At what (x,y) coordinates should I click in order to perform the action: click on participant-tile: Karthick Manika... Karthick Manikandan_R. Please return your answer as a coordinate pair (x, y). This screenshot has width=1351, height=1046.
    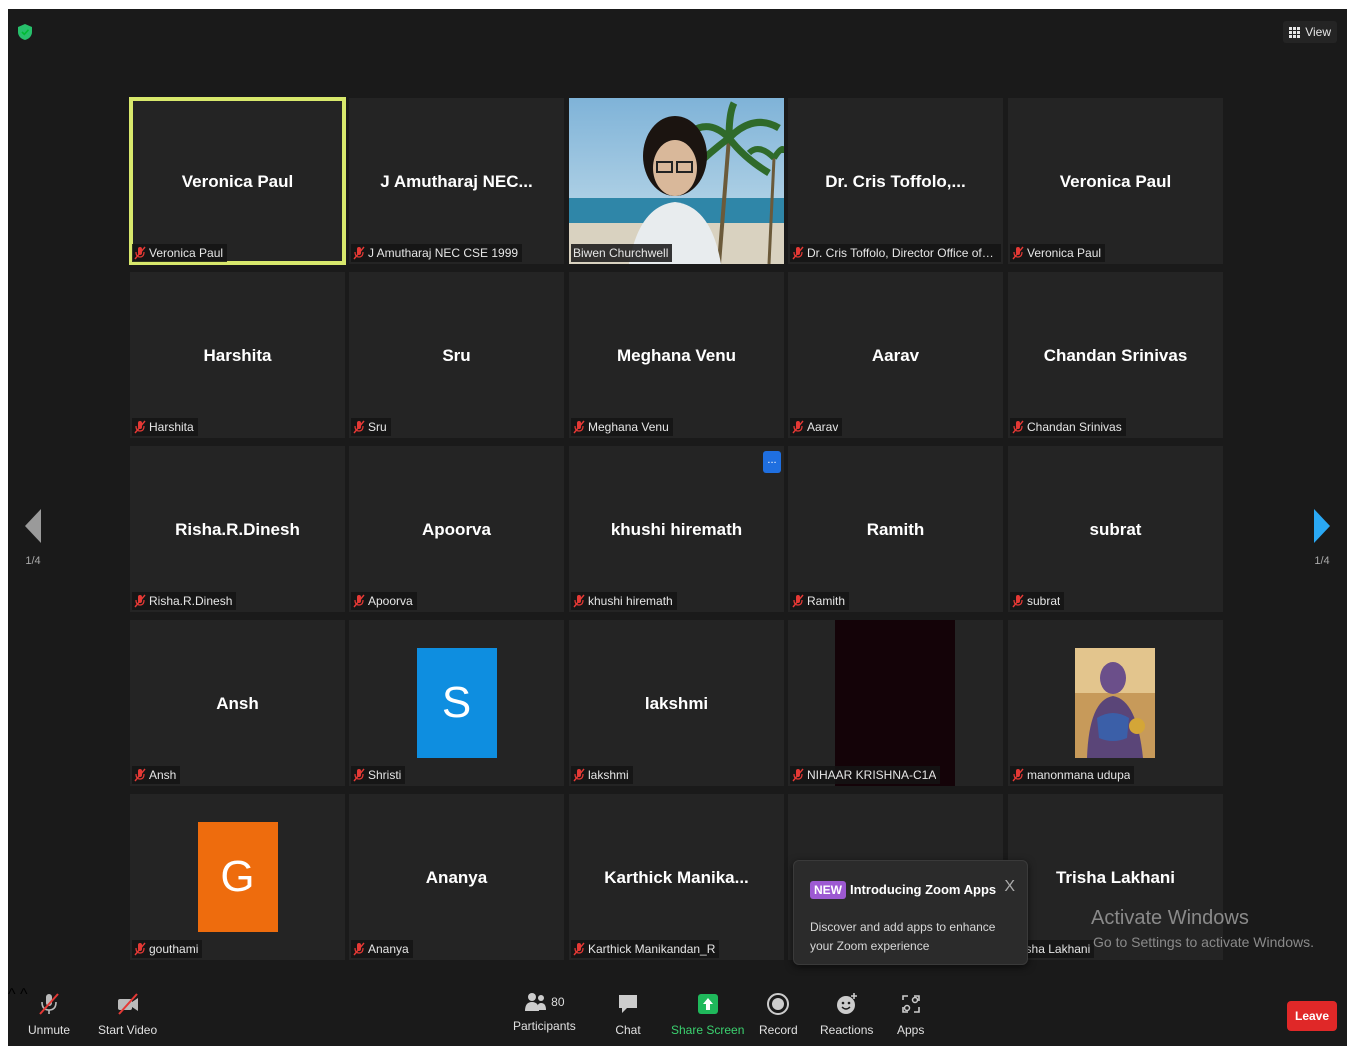
    Looking at the image, I should click on (676, 877).